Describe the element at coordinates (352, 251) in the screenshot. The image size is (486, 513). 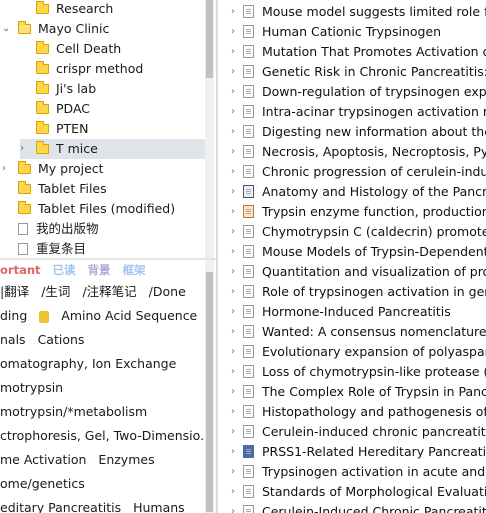
I see `item-row: › Mouse Models of Trypsin-Dependent P` at that location.